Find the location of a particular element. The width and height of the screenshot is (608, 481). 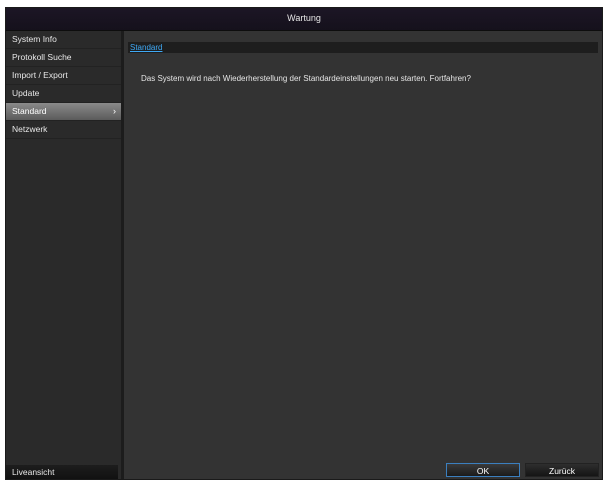

sidebar-item-label: Import / Export is located at coordinates (40, 75).